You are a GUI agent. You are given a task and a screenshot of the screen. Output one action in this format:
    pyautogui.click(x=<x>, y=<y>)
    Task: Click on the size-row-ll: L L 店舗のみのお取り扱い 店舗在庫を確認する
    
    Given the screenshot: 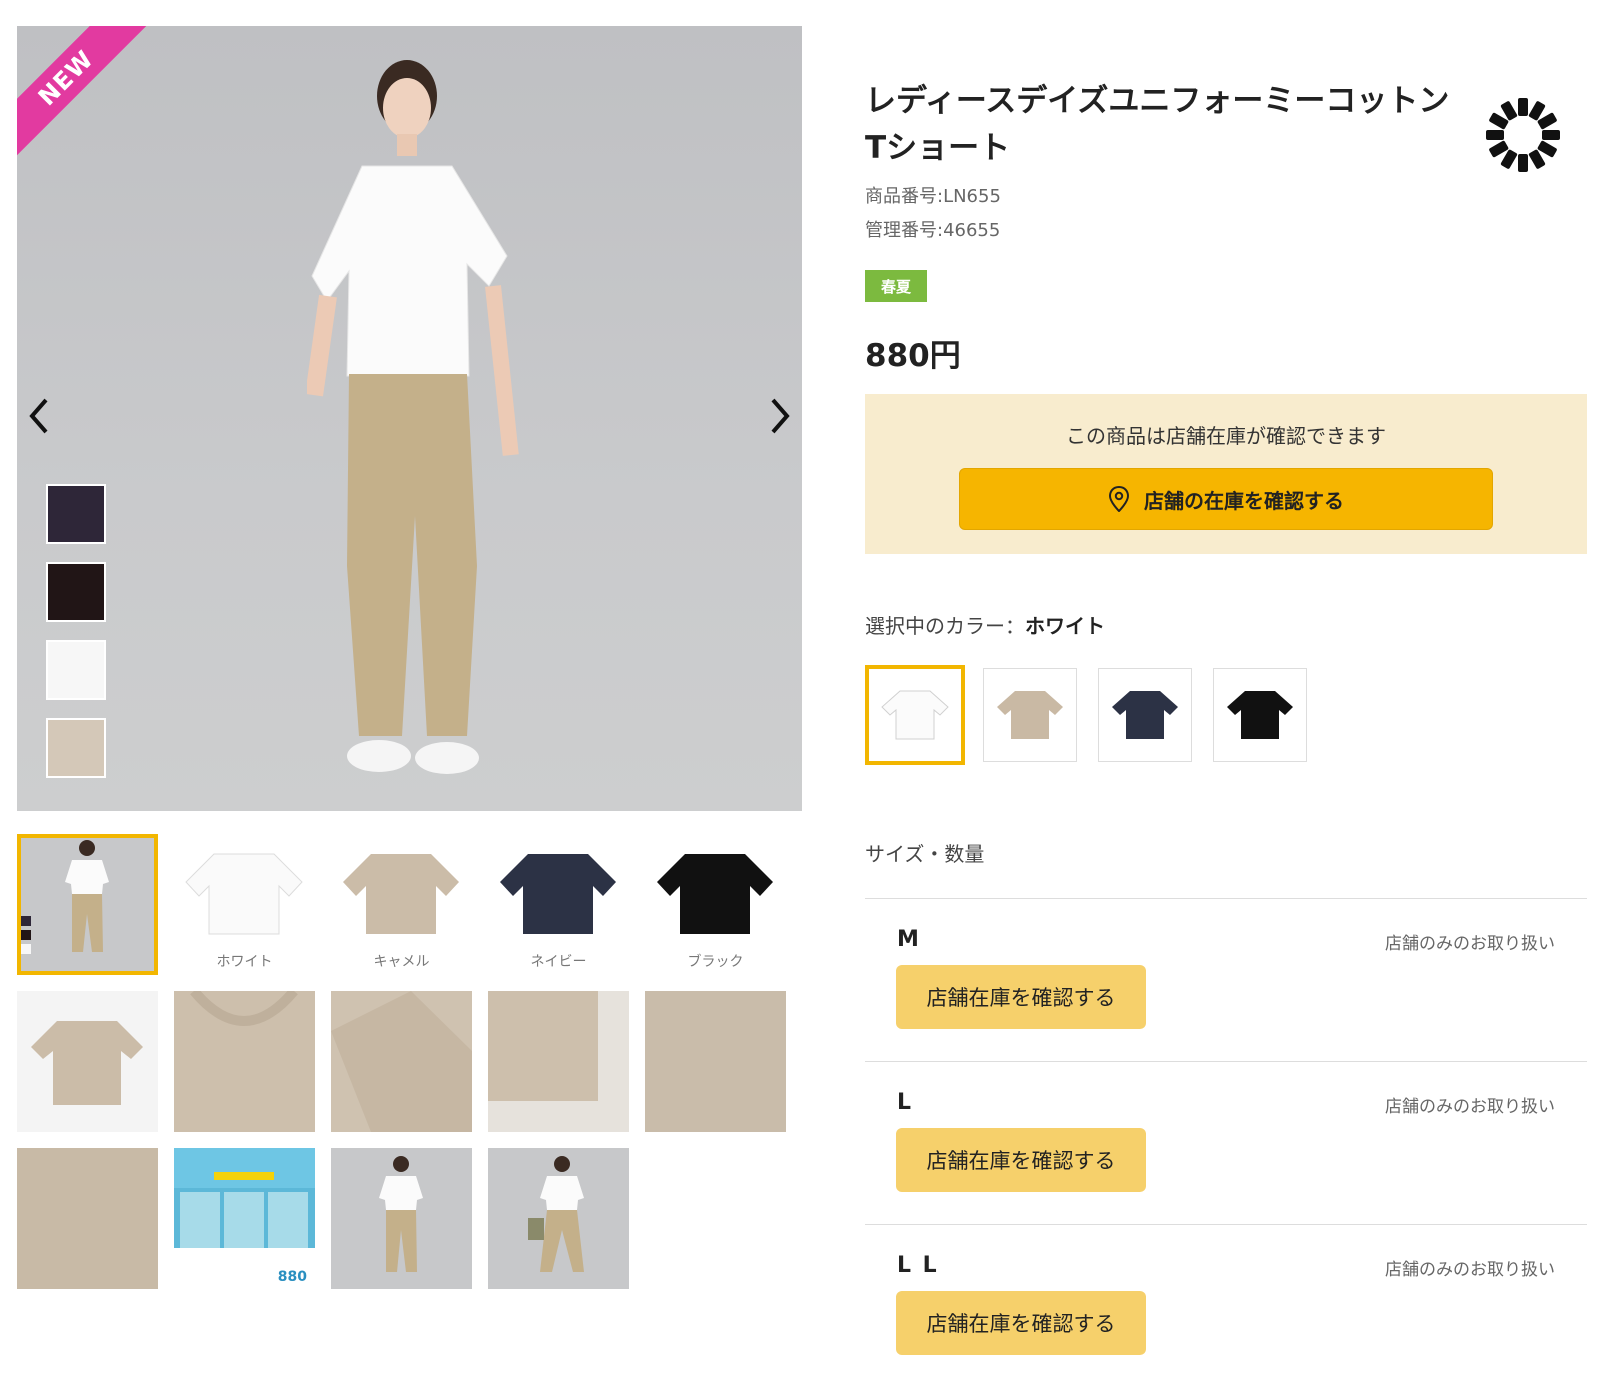 What is the action you would take?
    pyautogui.click(x=1226, y=1299)
    